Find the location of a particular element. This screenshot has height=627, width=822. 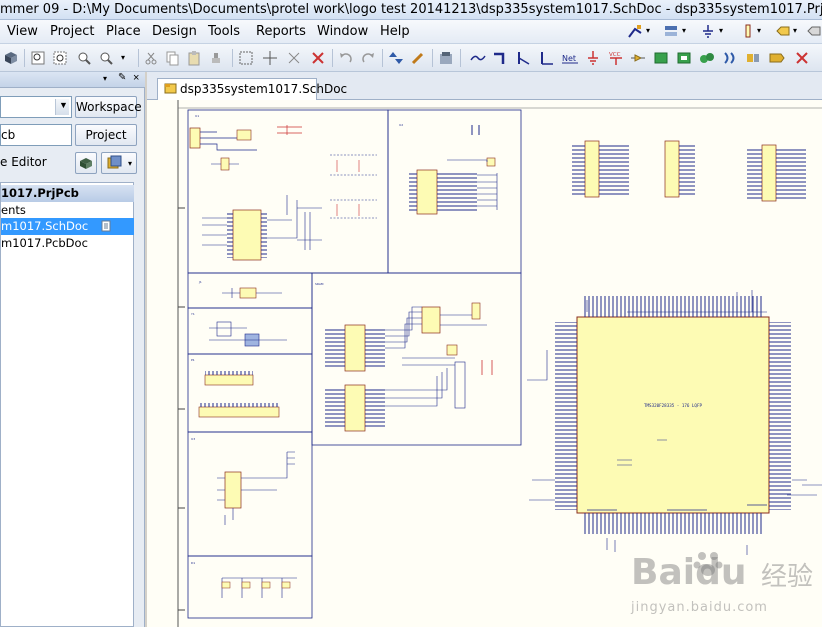

port-icon is located at coordinates (783, 31).